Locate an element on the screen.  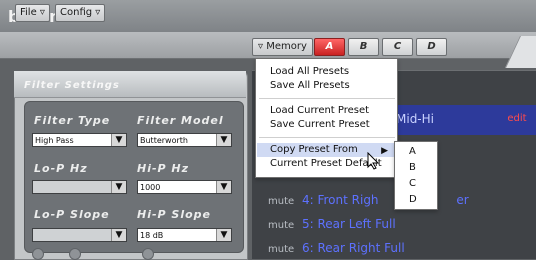
copy-preset-from-label: Copy Preset From is located at coordinates (314, 149).